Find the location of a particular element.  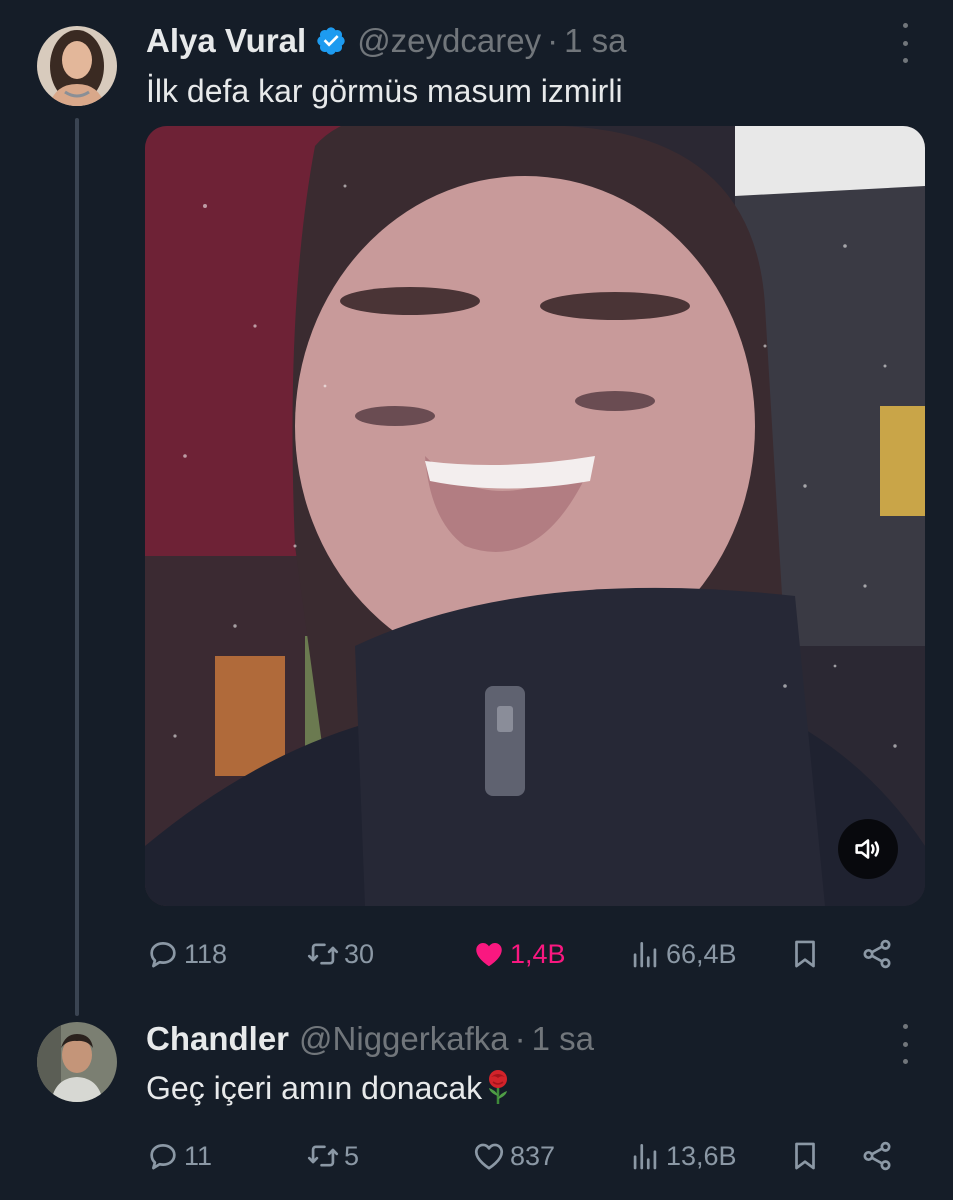

tweet-text: İlk defa kar görmüs masum izmirli is located at coordinates (384, 91).